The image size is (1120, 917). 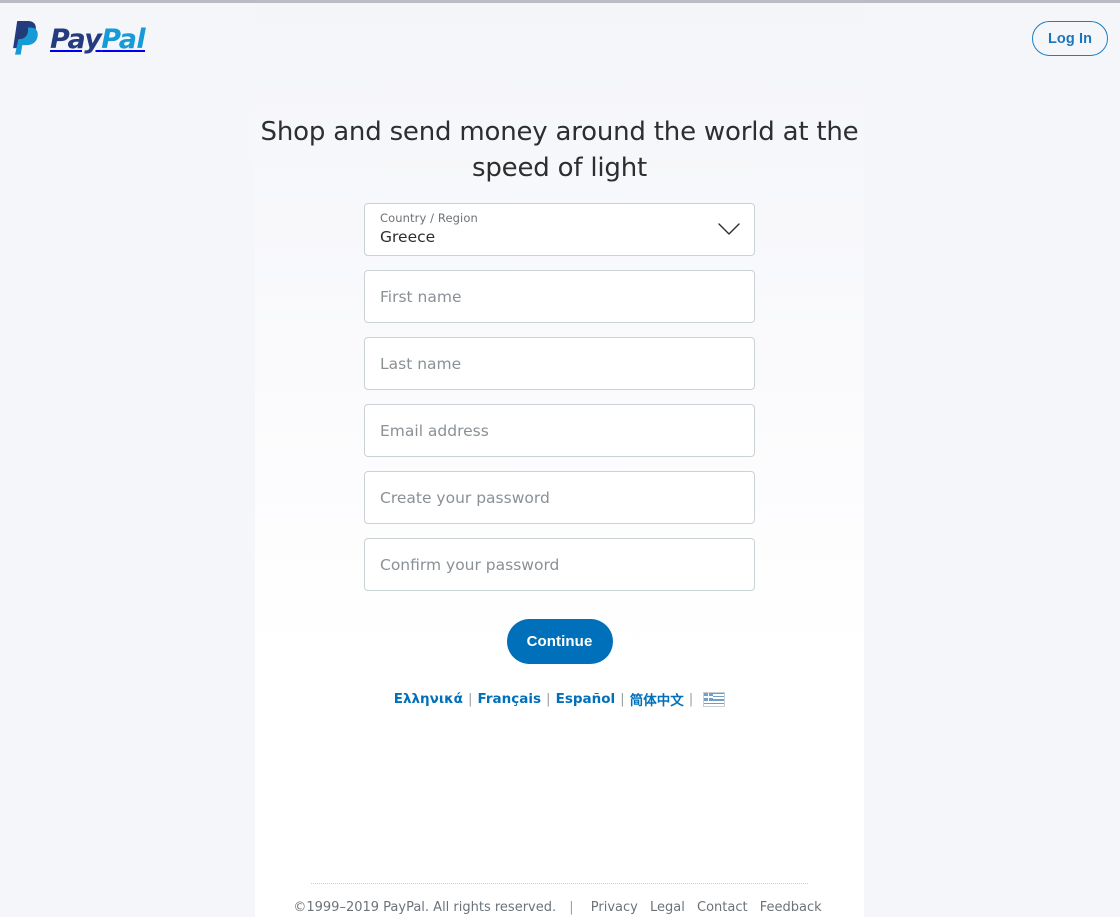 I want to click on email-field, so click(x=559, y=430).